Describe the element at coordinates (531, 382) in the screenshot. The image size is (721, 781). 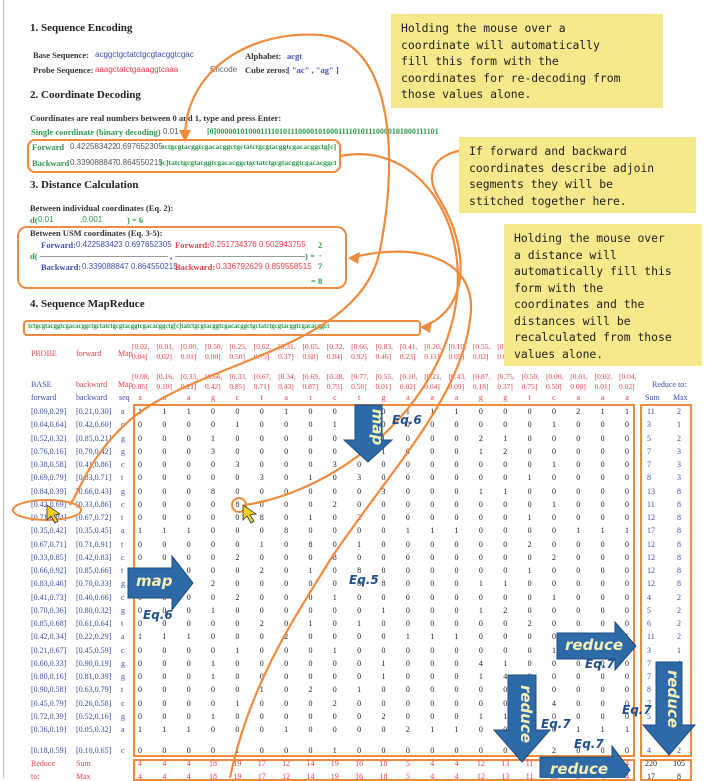
I see `base-map-cell: [0.50, 0.75]` at that location.